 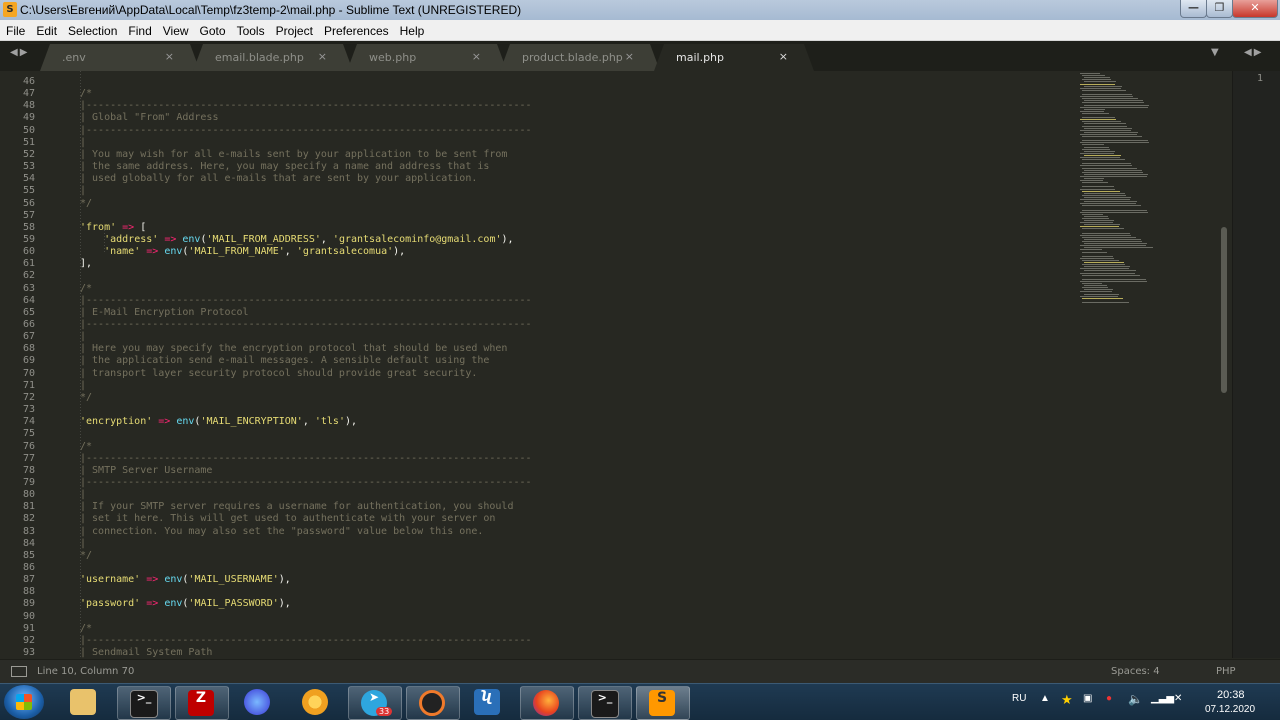 What do you see at coordinates (1253, 52) in the screenshot?
I see `tab-nav-arrows-right: ◀▶` at bounding box center [1253, 52].